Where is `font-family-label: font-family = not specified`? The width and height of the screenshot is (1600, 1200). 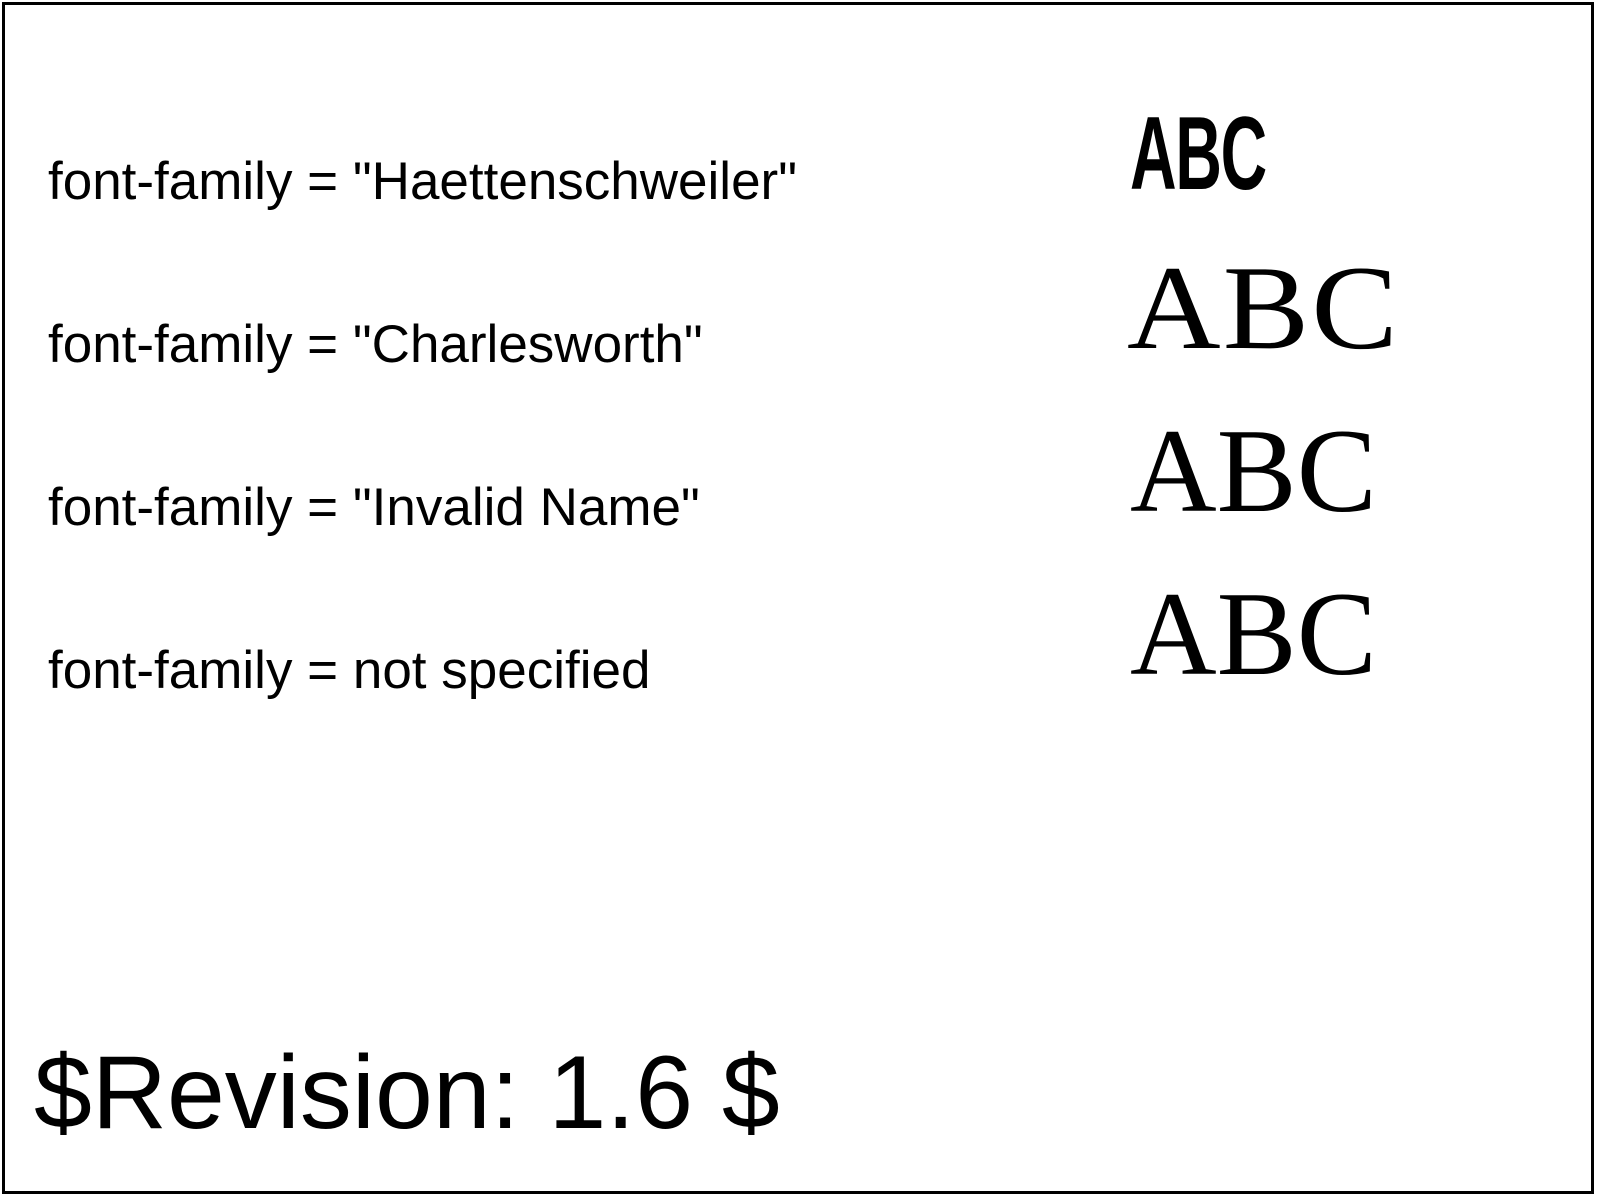
font-family-label: font-family = not specified is located at coordinates (349, 670).